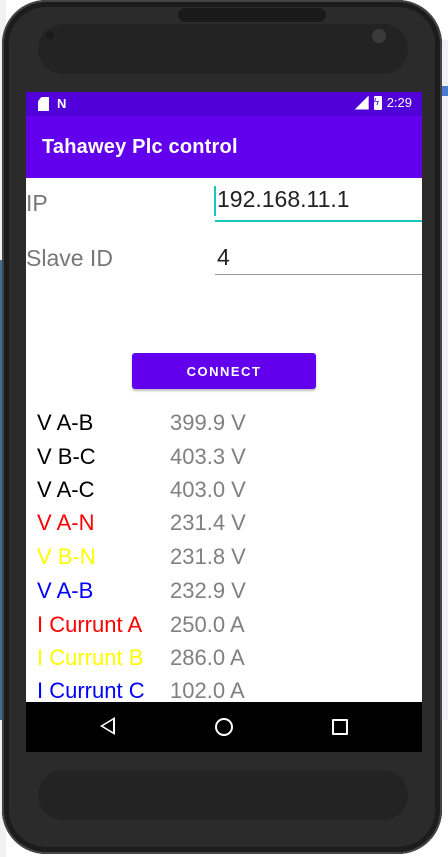  Describe the element at coordinates (91, 690) in the screenshot. I see `reading-name: I Currunt C` at that location.